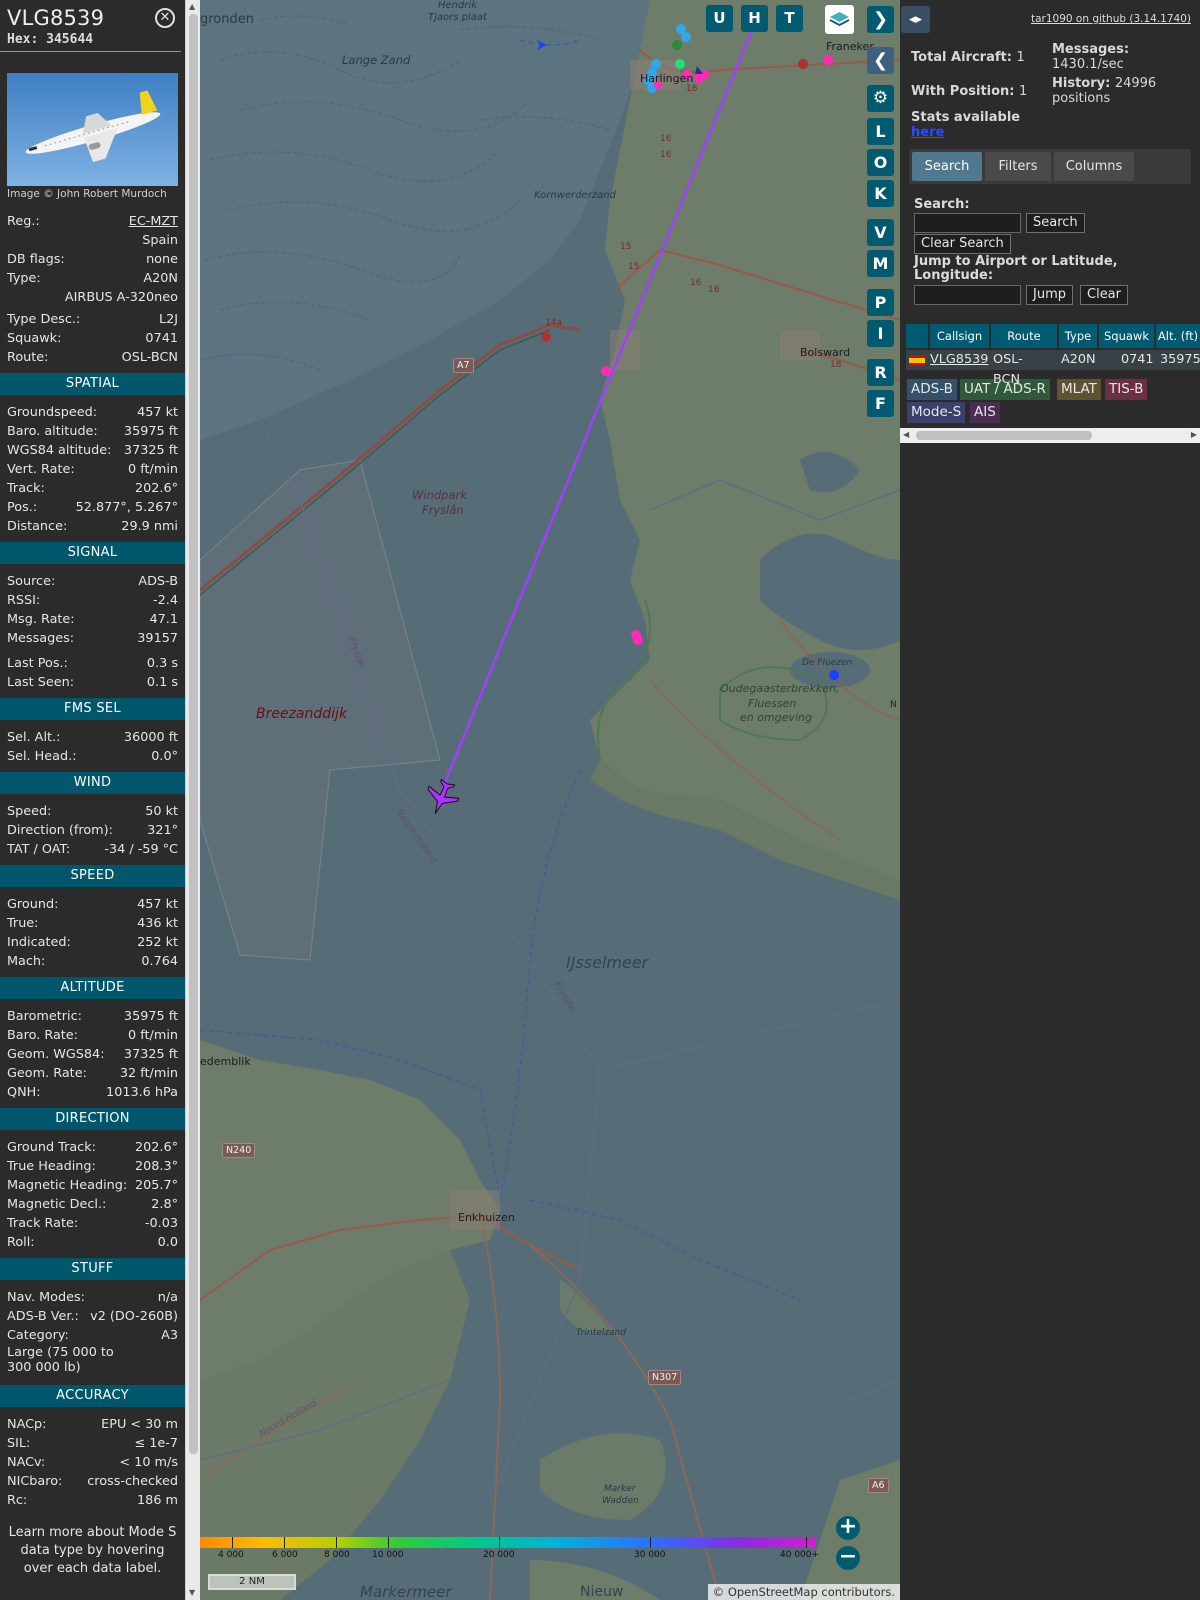 This screenshot has height=1600, width=1200. Describe the element at coordinates (157, 638) in the screenshot. I see `detail-value: 39157` at that location.